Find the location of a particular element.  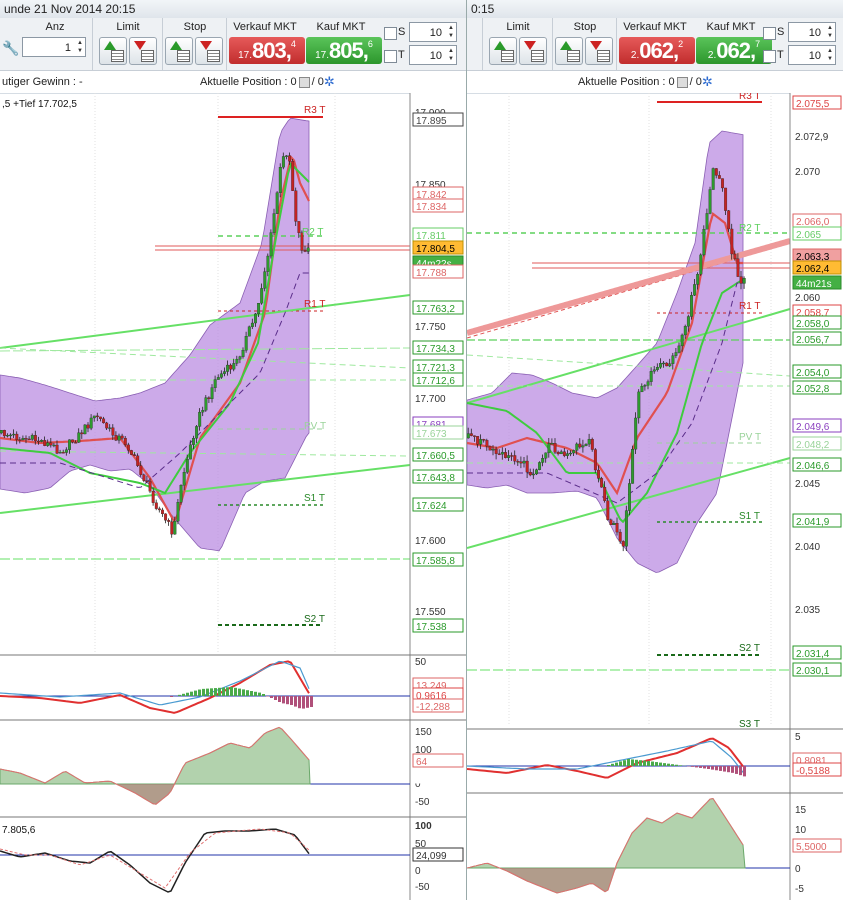

price-marker-label: 2.052,8 is located at coordinates (813, 389).